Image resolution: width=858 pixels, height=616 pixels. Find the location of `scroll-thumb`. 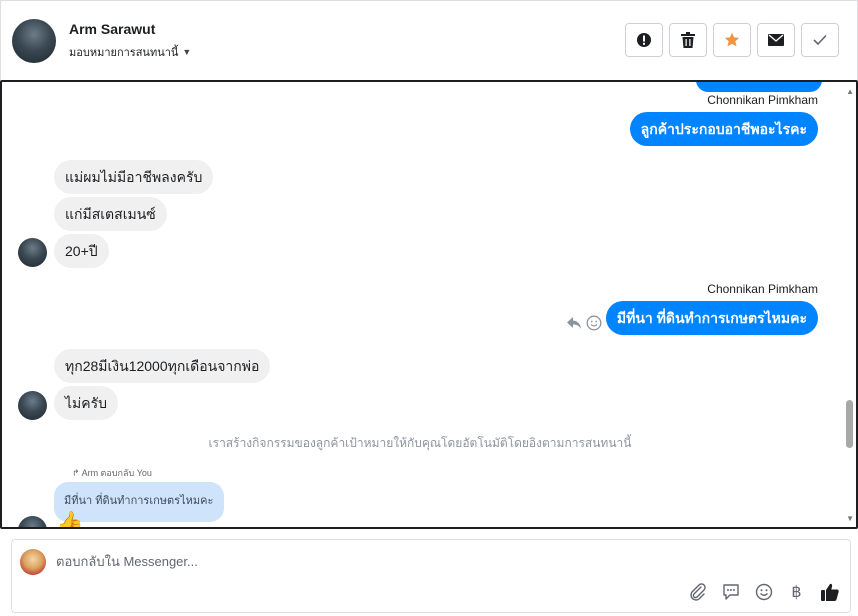

scroll-thumb is located at coordinates (849, 424).